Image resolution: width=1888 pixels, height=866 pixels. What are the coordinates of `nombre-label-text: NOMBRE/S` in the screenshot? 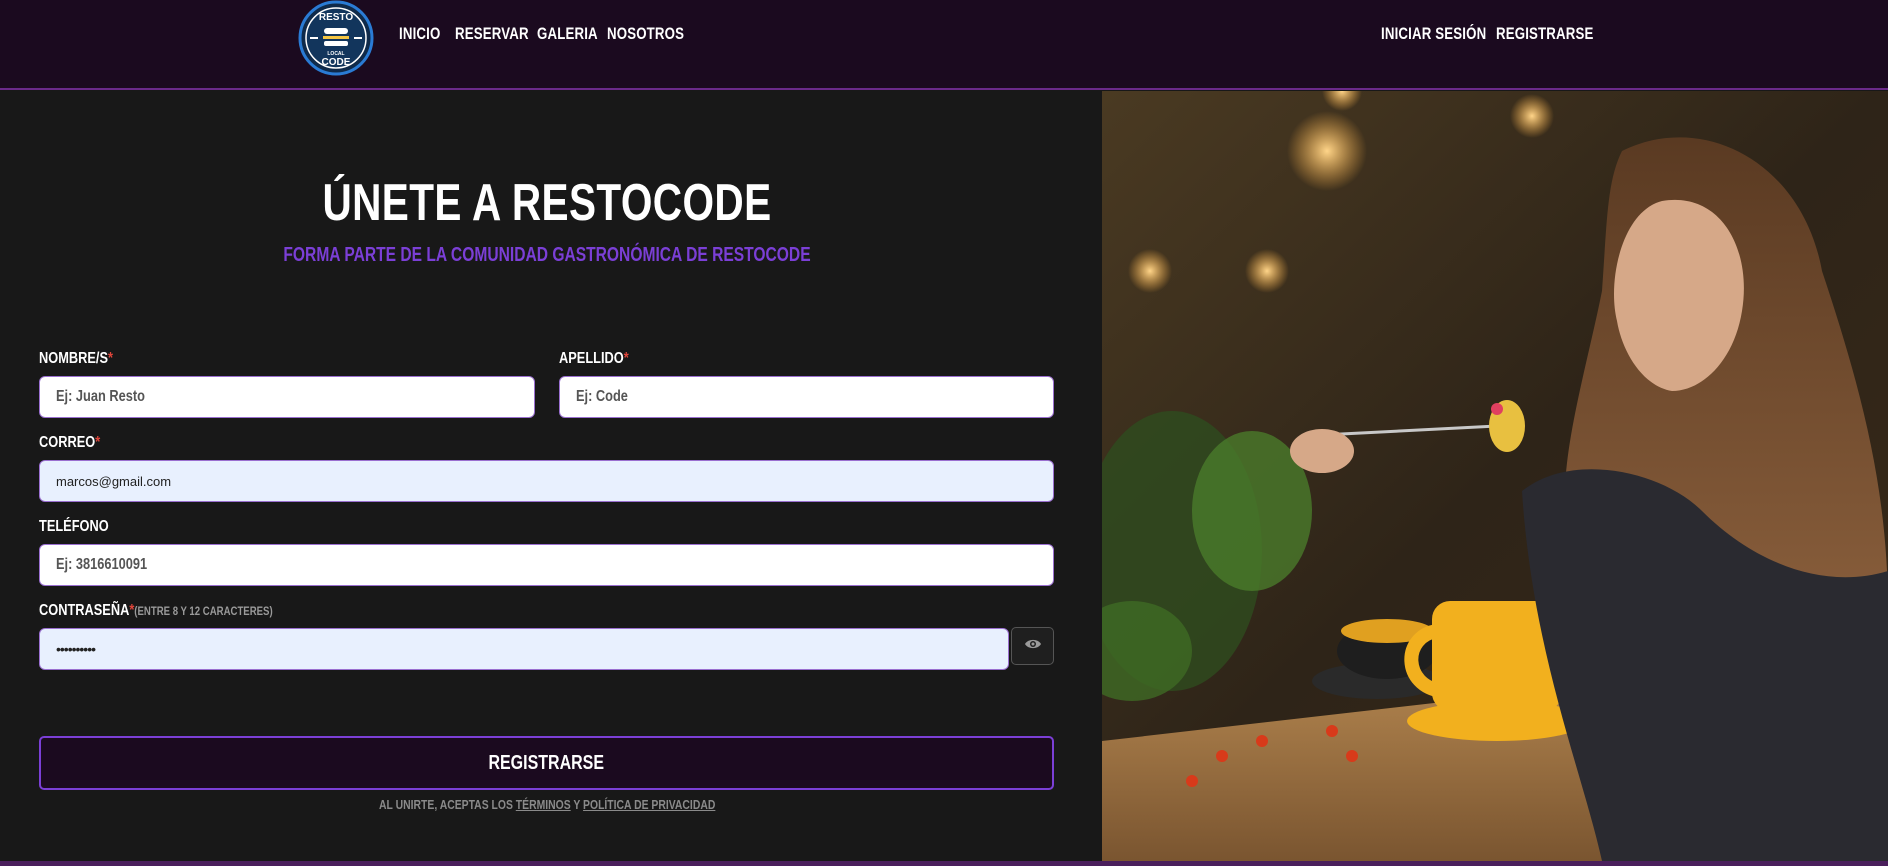 It's located at (73, 358).